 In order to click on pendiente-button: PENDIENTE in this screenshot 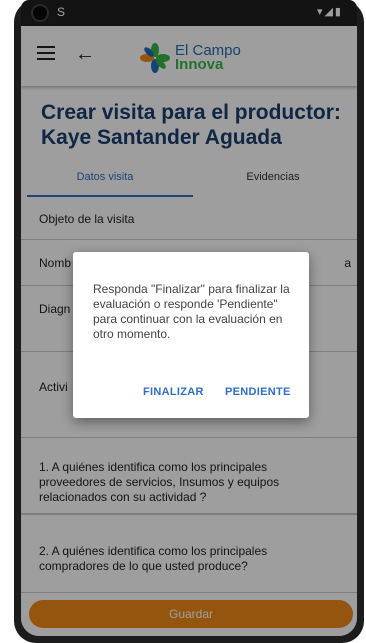, I will do `click(258, 392)`.